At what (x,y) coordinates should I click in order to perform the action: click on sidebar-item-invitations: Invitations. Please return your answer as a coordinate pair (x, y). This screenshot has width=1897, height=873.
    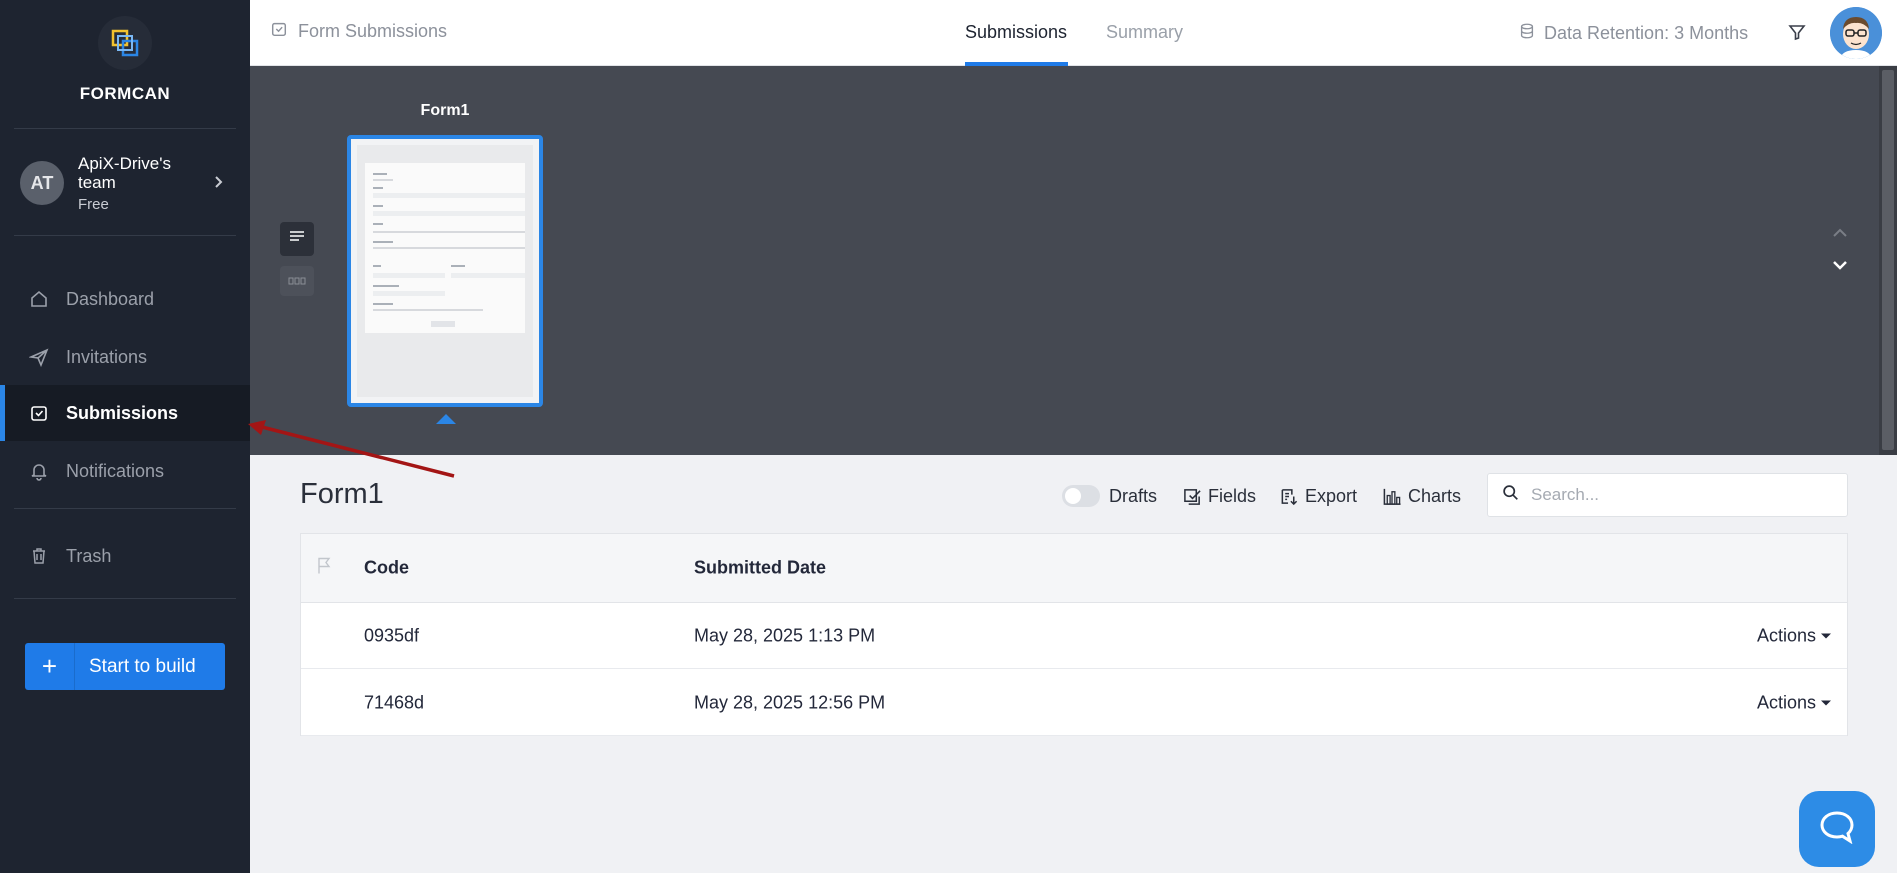
    Looking at the image, I should click on (125, 357).